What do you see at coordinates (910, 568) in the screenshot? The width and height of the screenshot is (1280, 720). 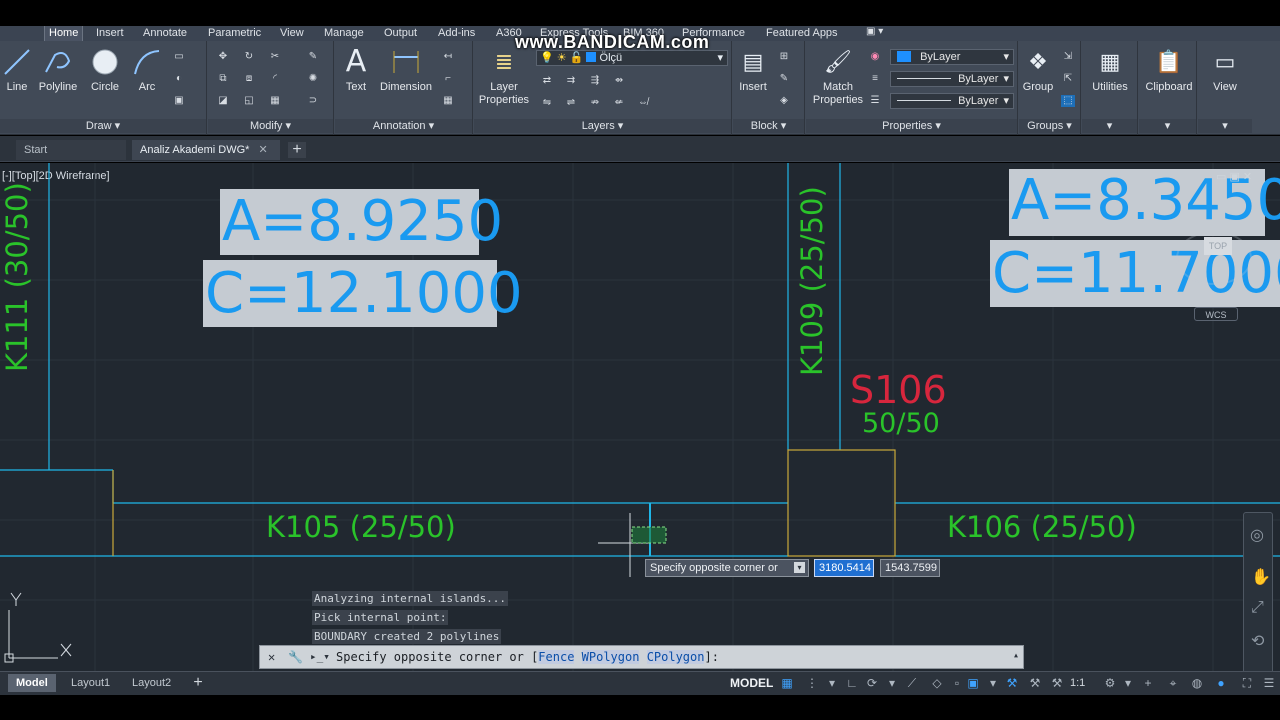 I see `dynamic-input-y: 1543.7599` at bounding box center [910, 568].